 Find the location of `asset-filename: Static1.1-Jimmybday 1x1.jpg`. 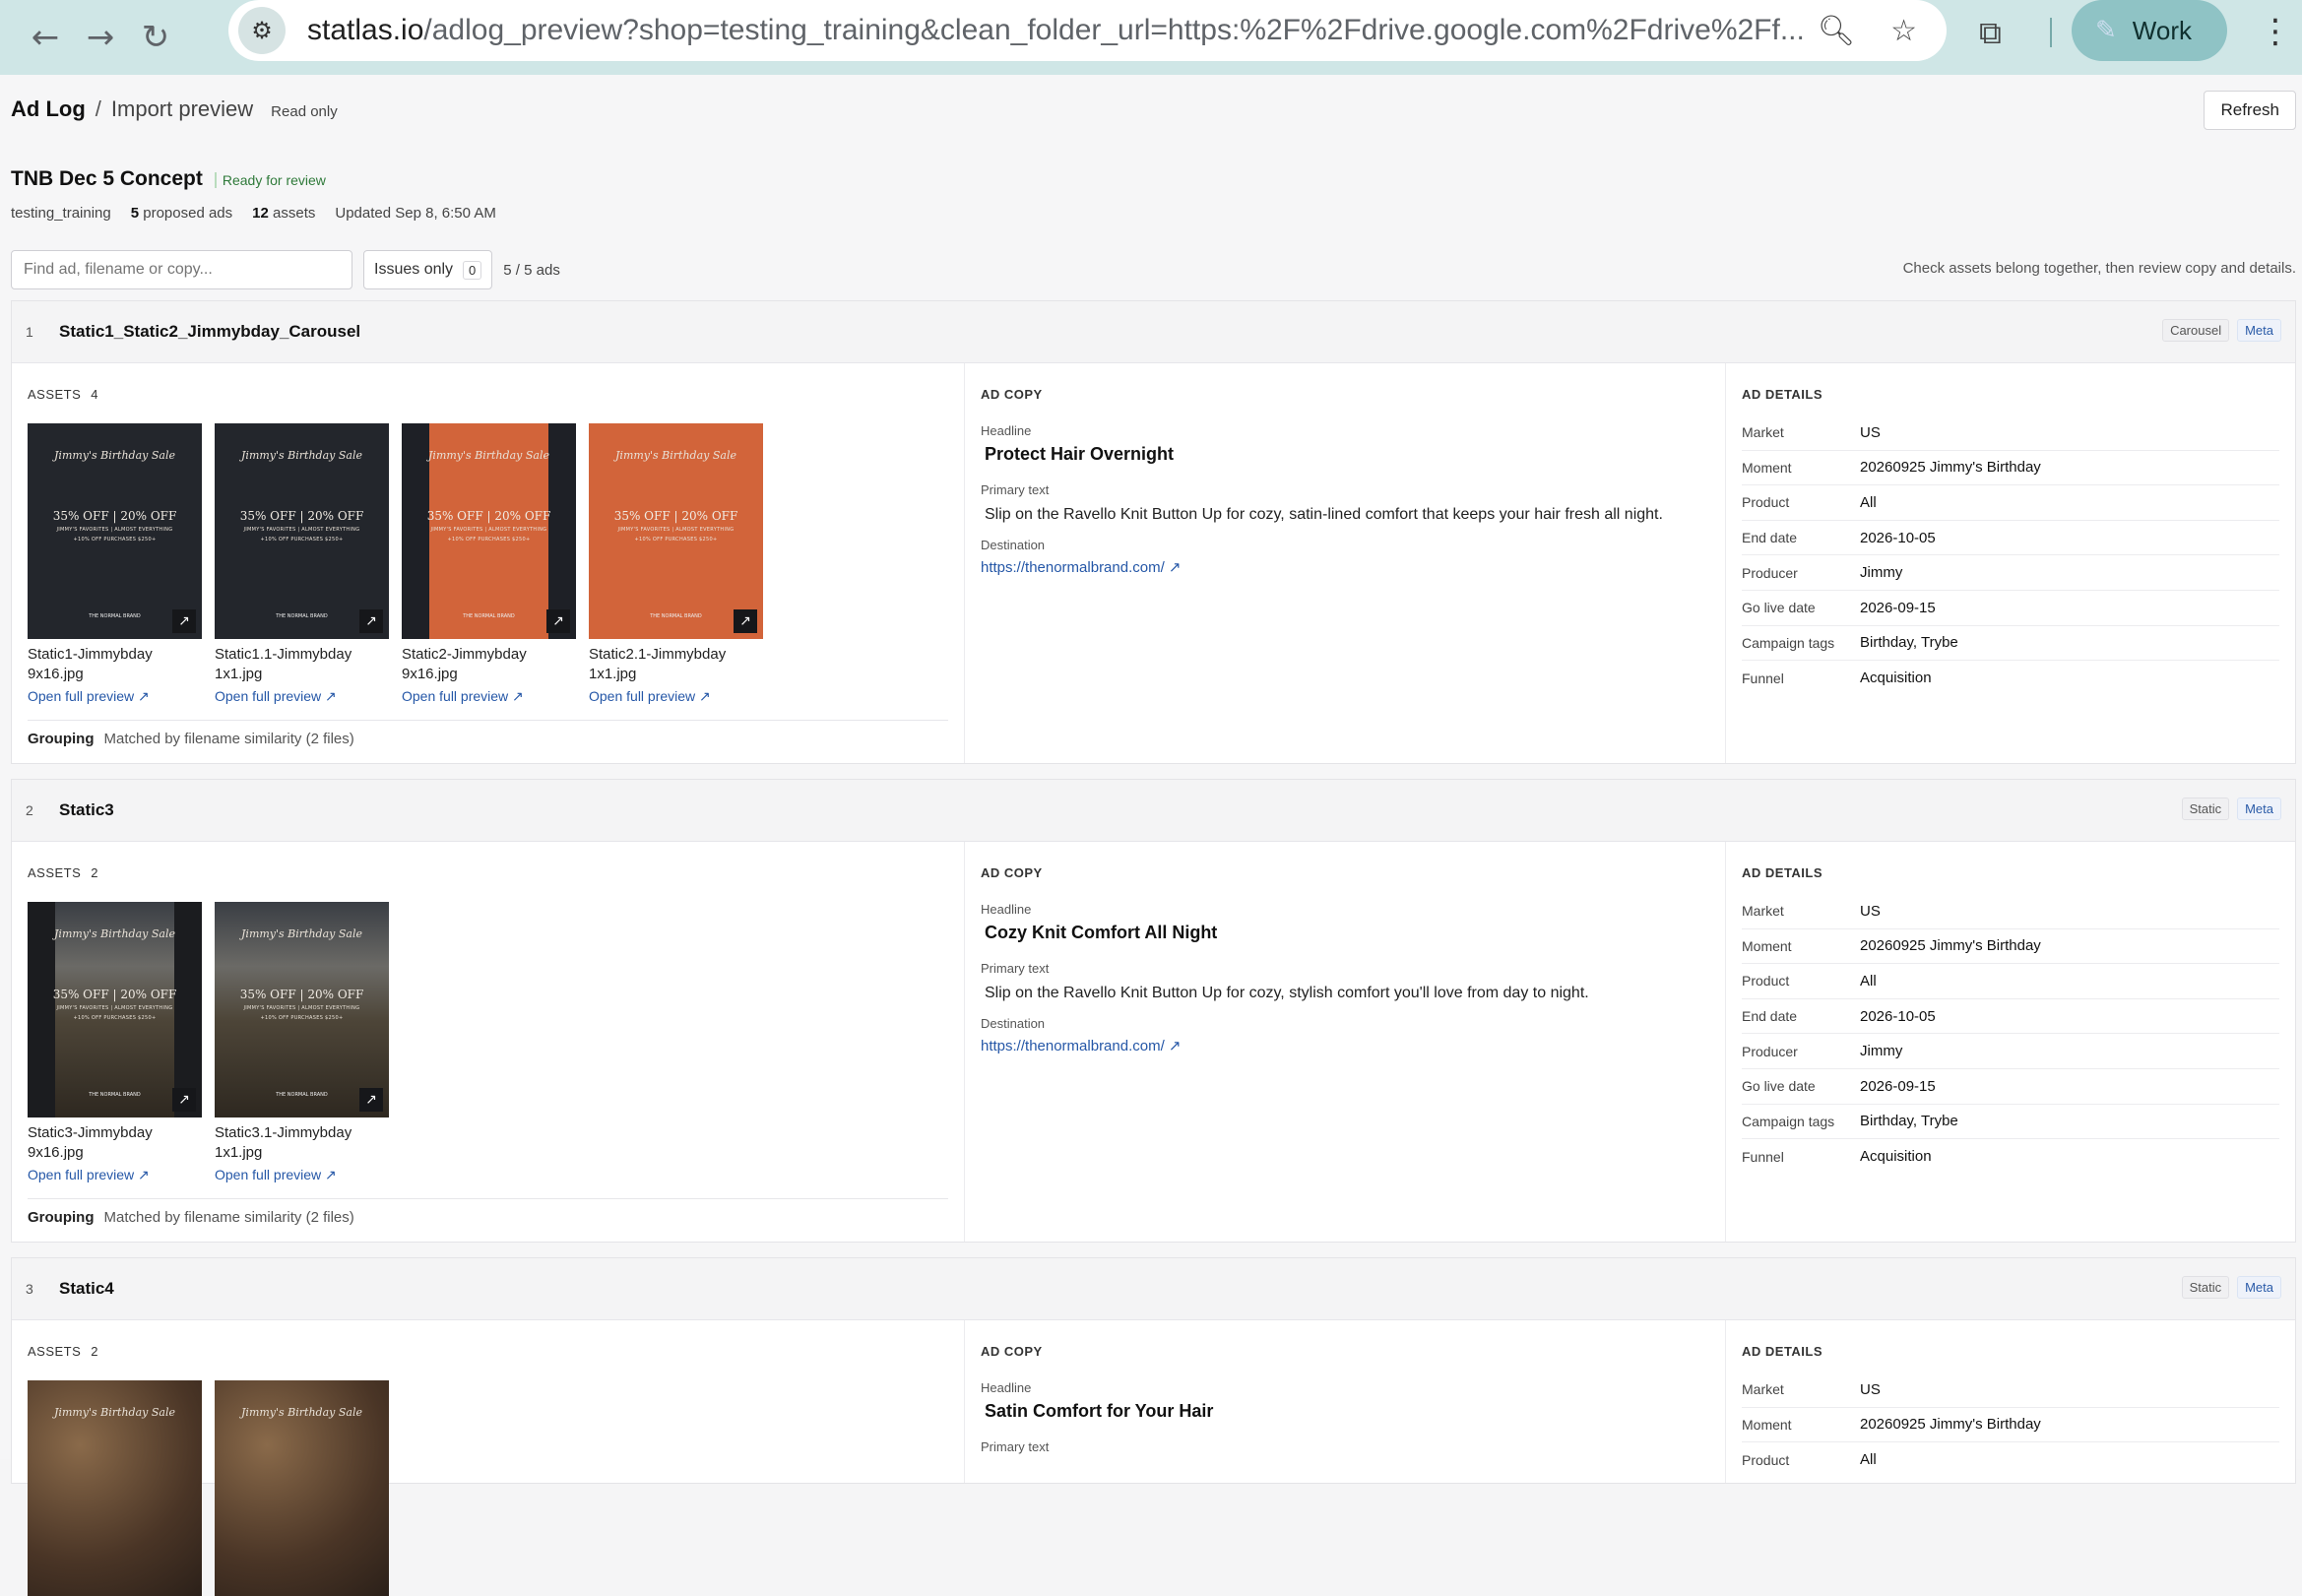

asset-filename: Static1.1-Jimmybday 1x1.jpg is located at coordinates (283, 664).